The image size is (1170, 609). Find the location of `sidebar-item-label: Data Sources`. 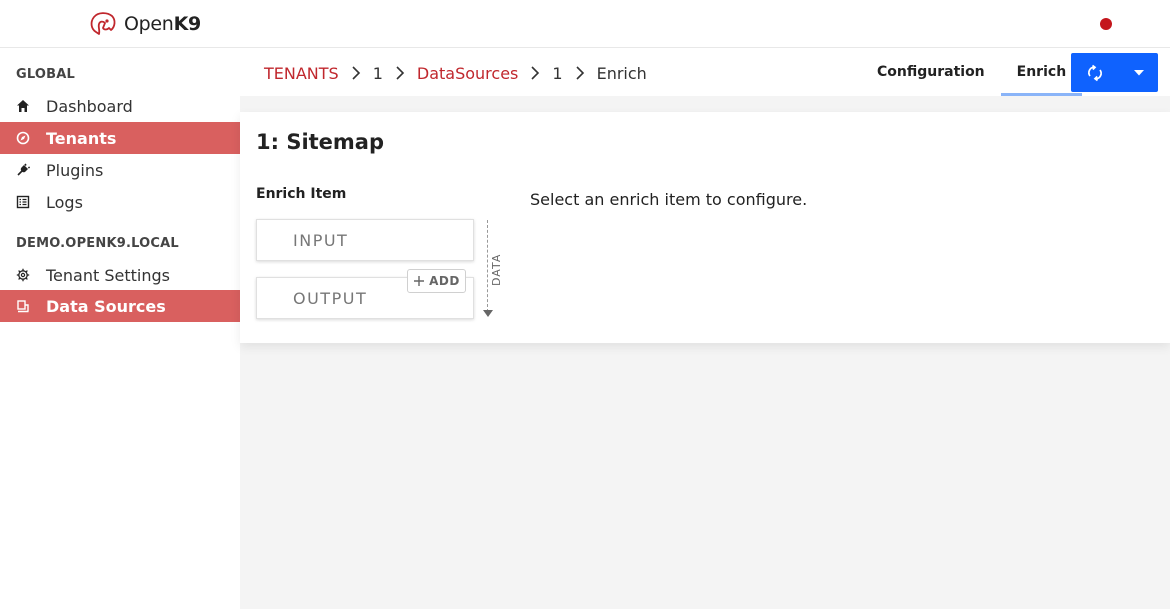

sidebar-item-label: Data Sources is located at coordinates (106, 306).